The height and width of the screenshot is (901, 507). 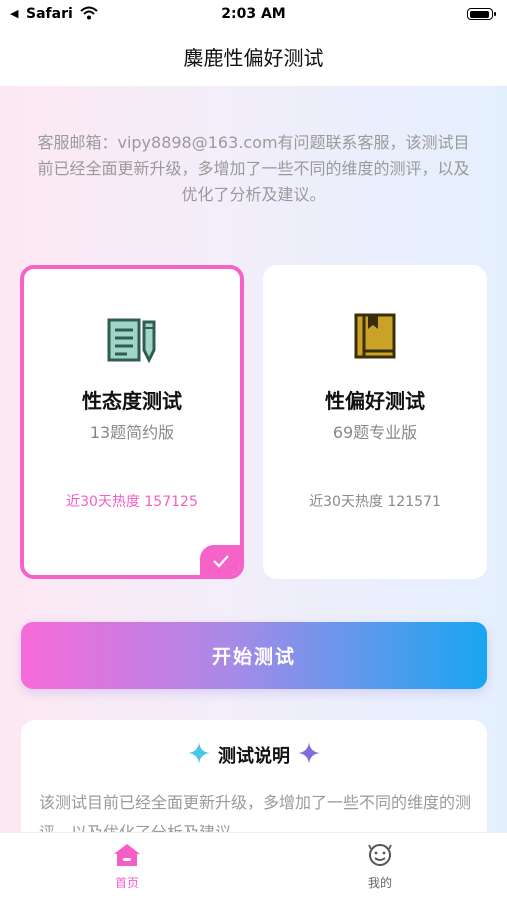 I want to click on tab-mine-label: 我的, so click(x=379, y=883).